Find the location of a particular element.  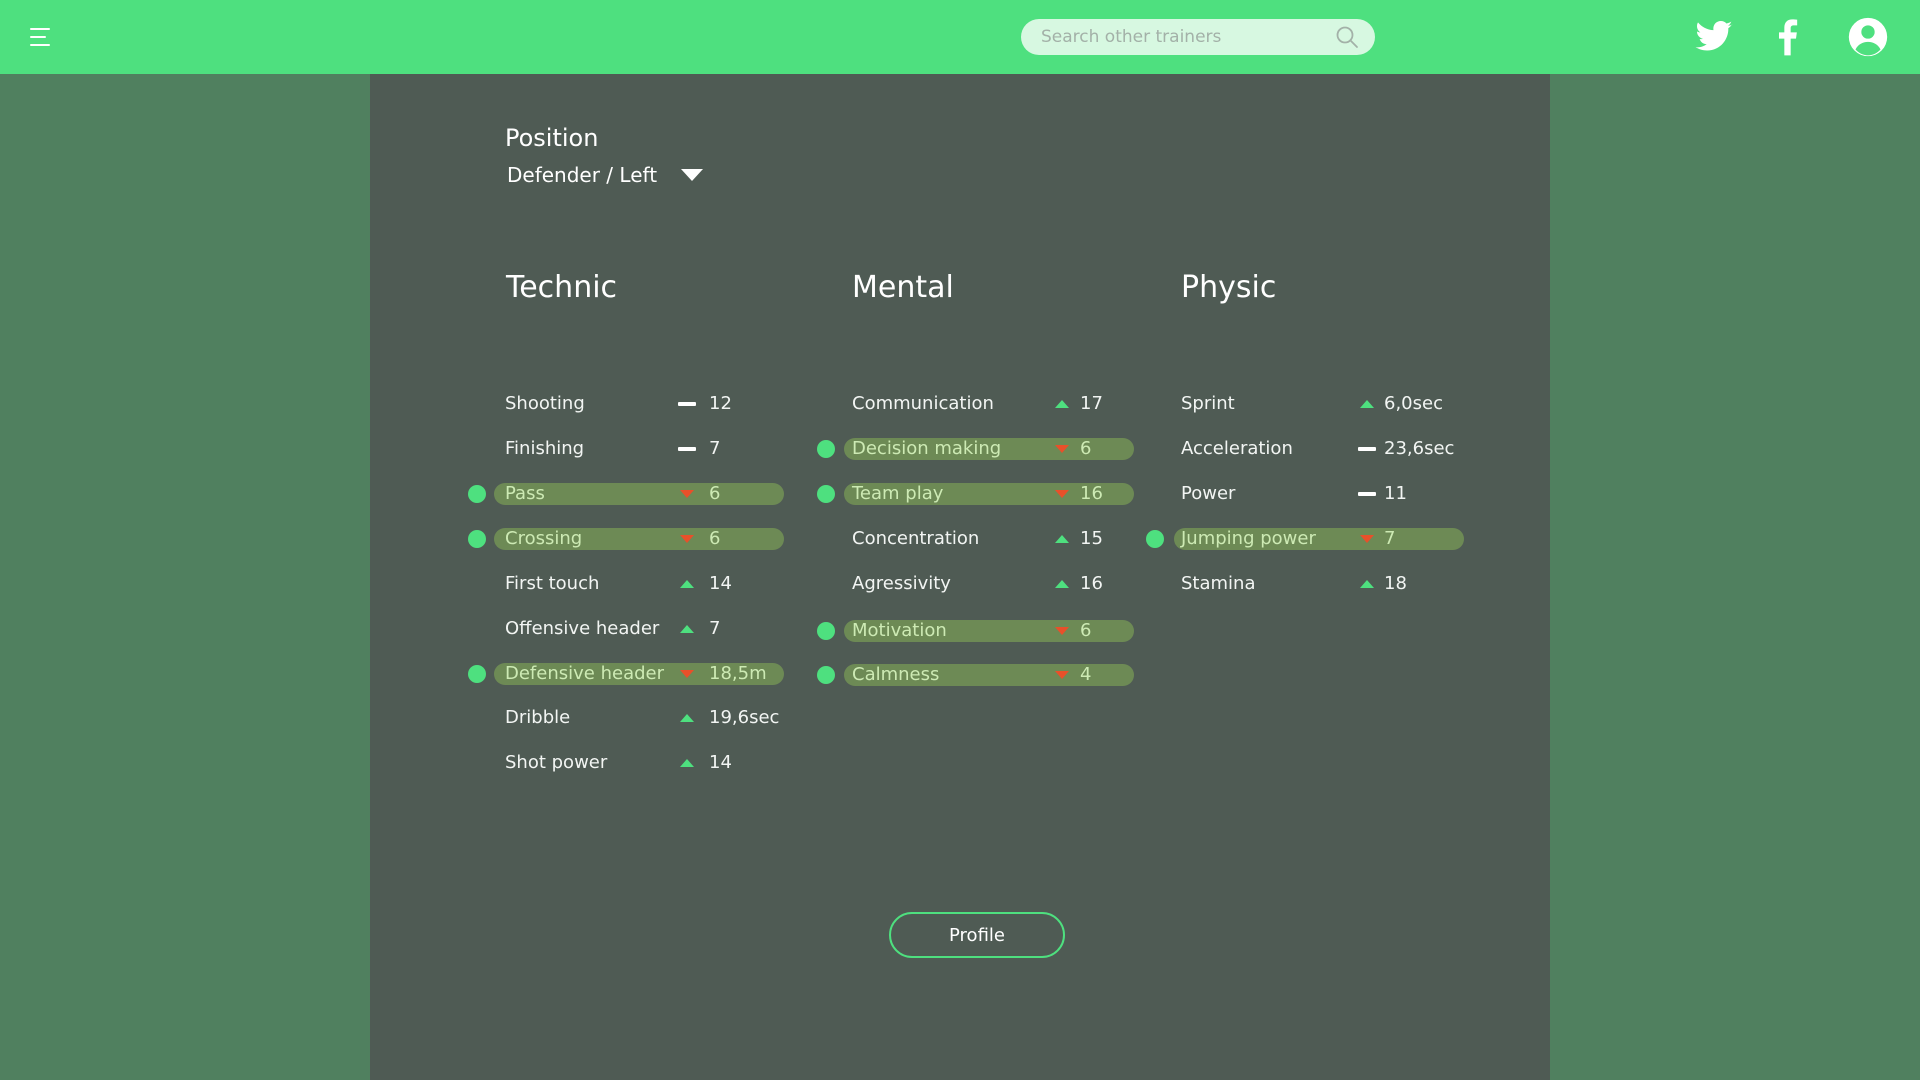

stat-name: Motivation is located at coordinates (899, 630).